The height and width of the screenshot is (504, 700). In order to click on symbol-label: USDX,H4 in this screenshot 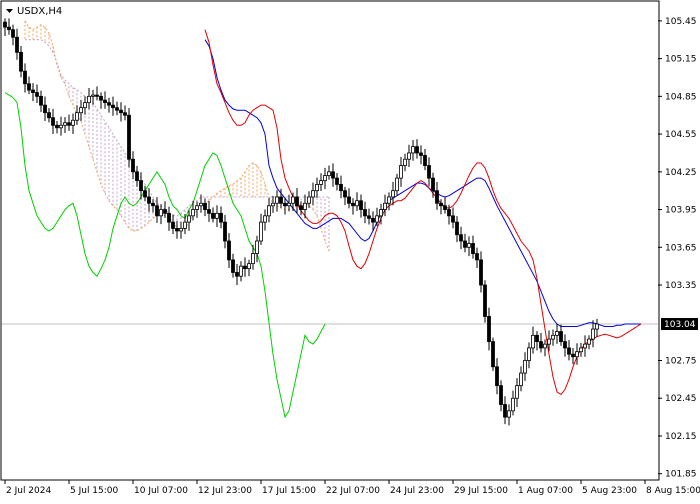, I will do `click(39, 11)`.